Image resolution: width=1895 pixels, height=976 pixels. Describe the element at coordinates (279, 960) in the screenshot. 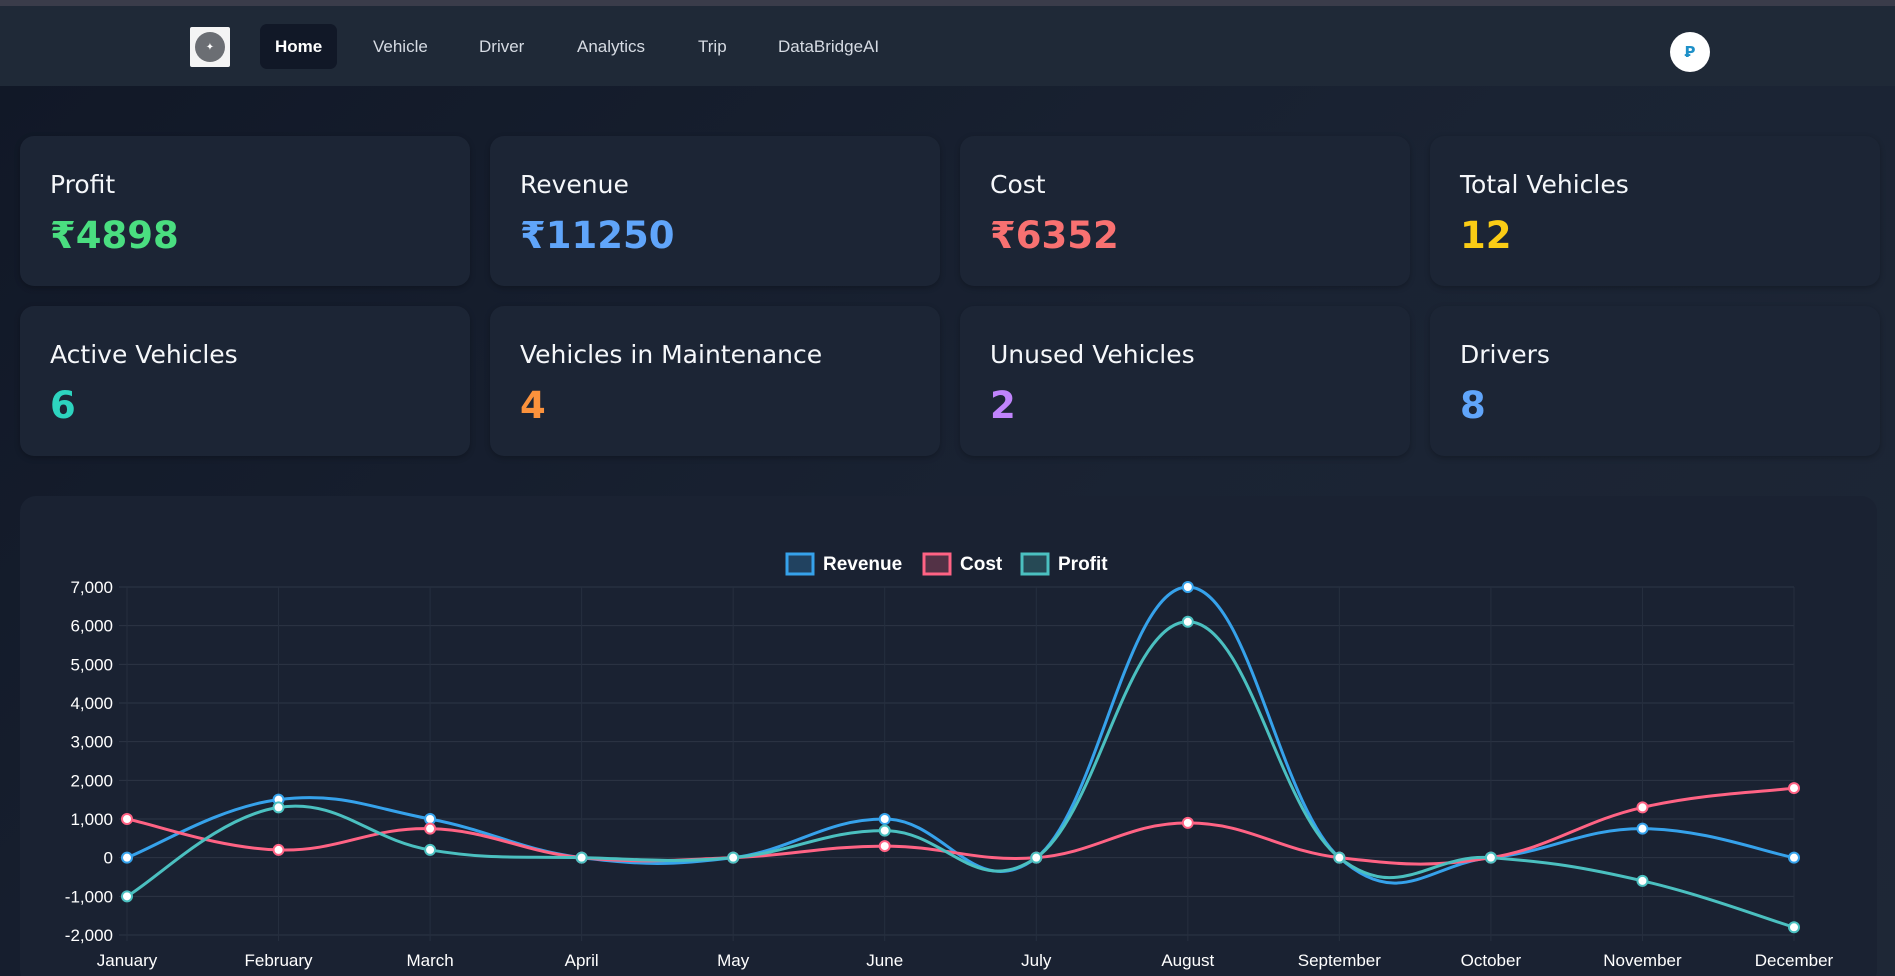

I see `x-tick-label: February` at that location.